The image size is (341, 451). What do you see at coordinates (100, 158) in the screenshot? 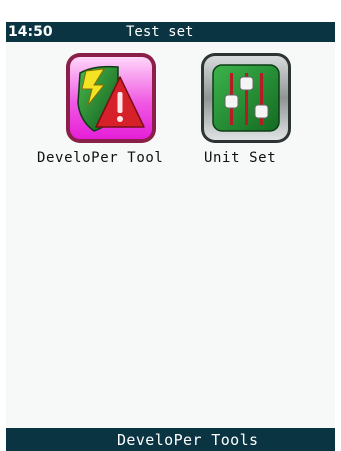
I see `app-label-developer-tool: DeveloPer Tool` at bounding box center [100, 158].